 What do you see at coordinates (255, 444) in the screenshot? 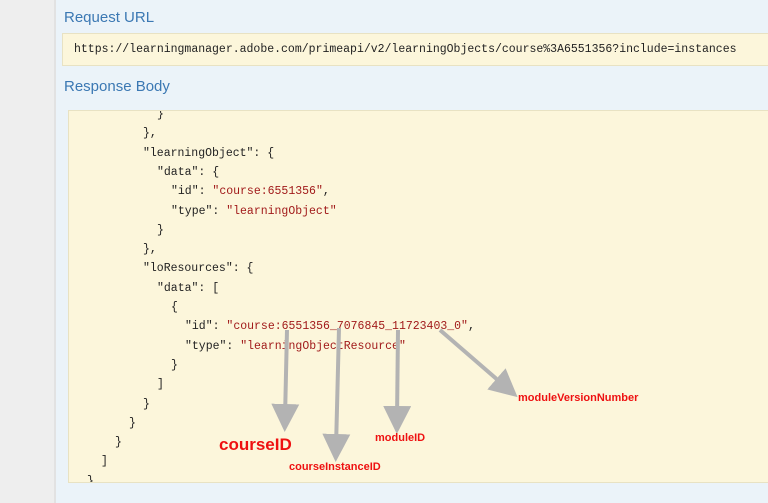
I see `course-id-annotation: courseID` at bounding box center [255, 444].